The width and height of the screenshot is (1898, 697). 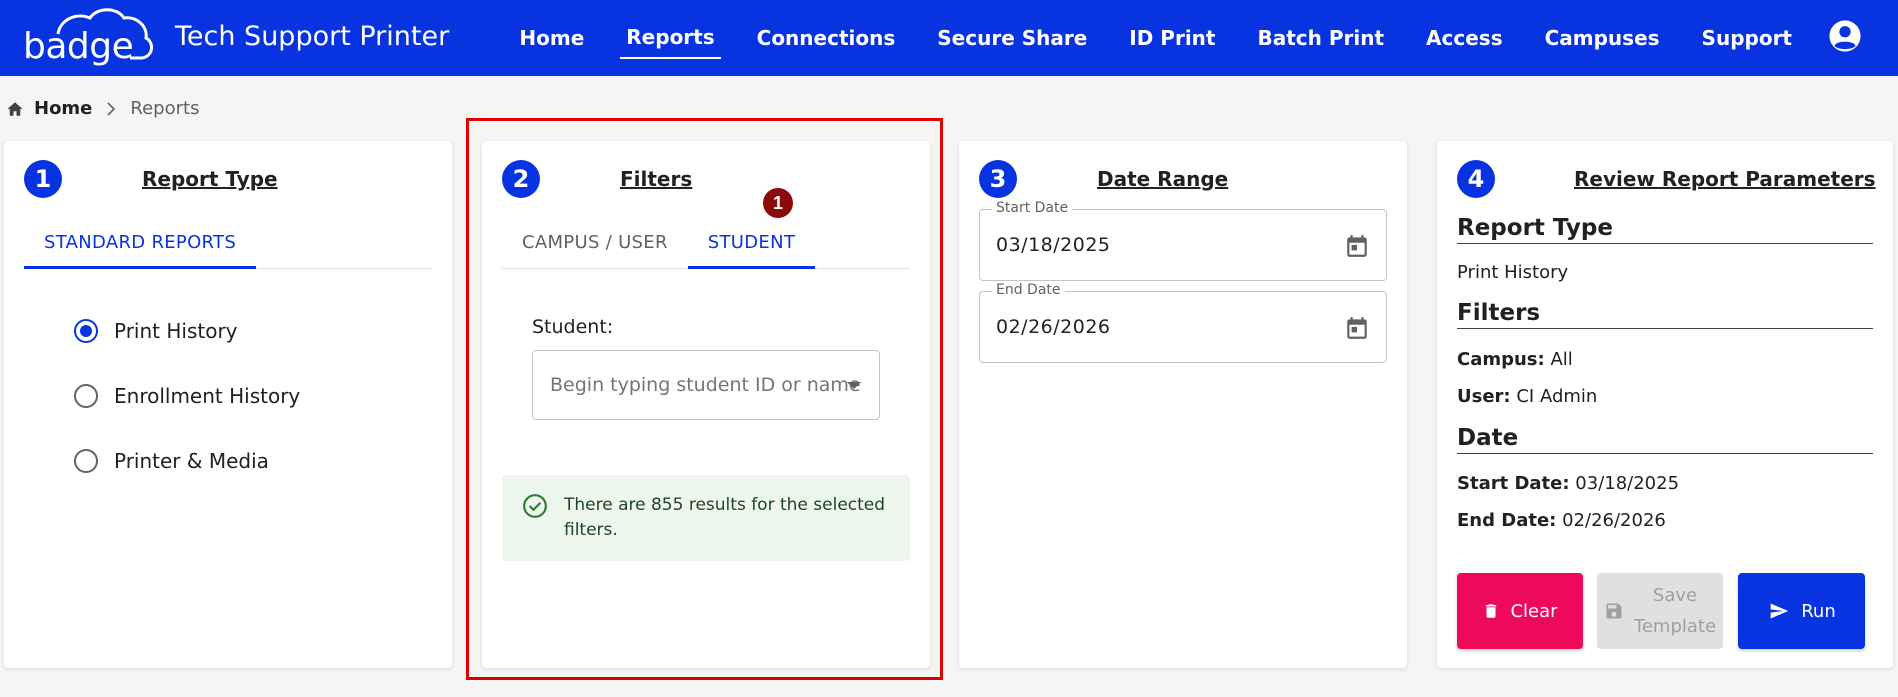 I want to click on logo-text: badge, so click(x=78, y=46).